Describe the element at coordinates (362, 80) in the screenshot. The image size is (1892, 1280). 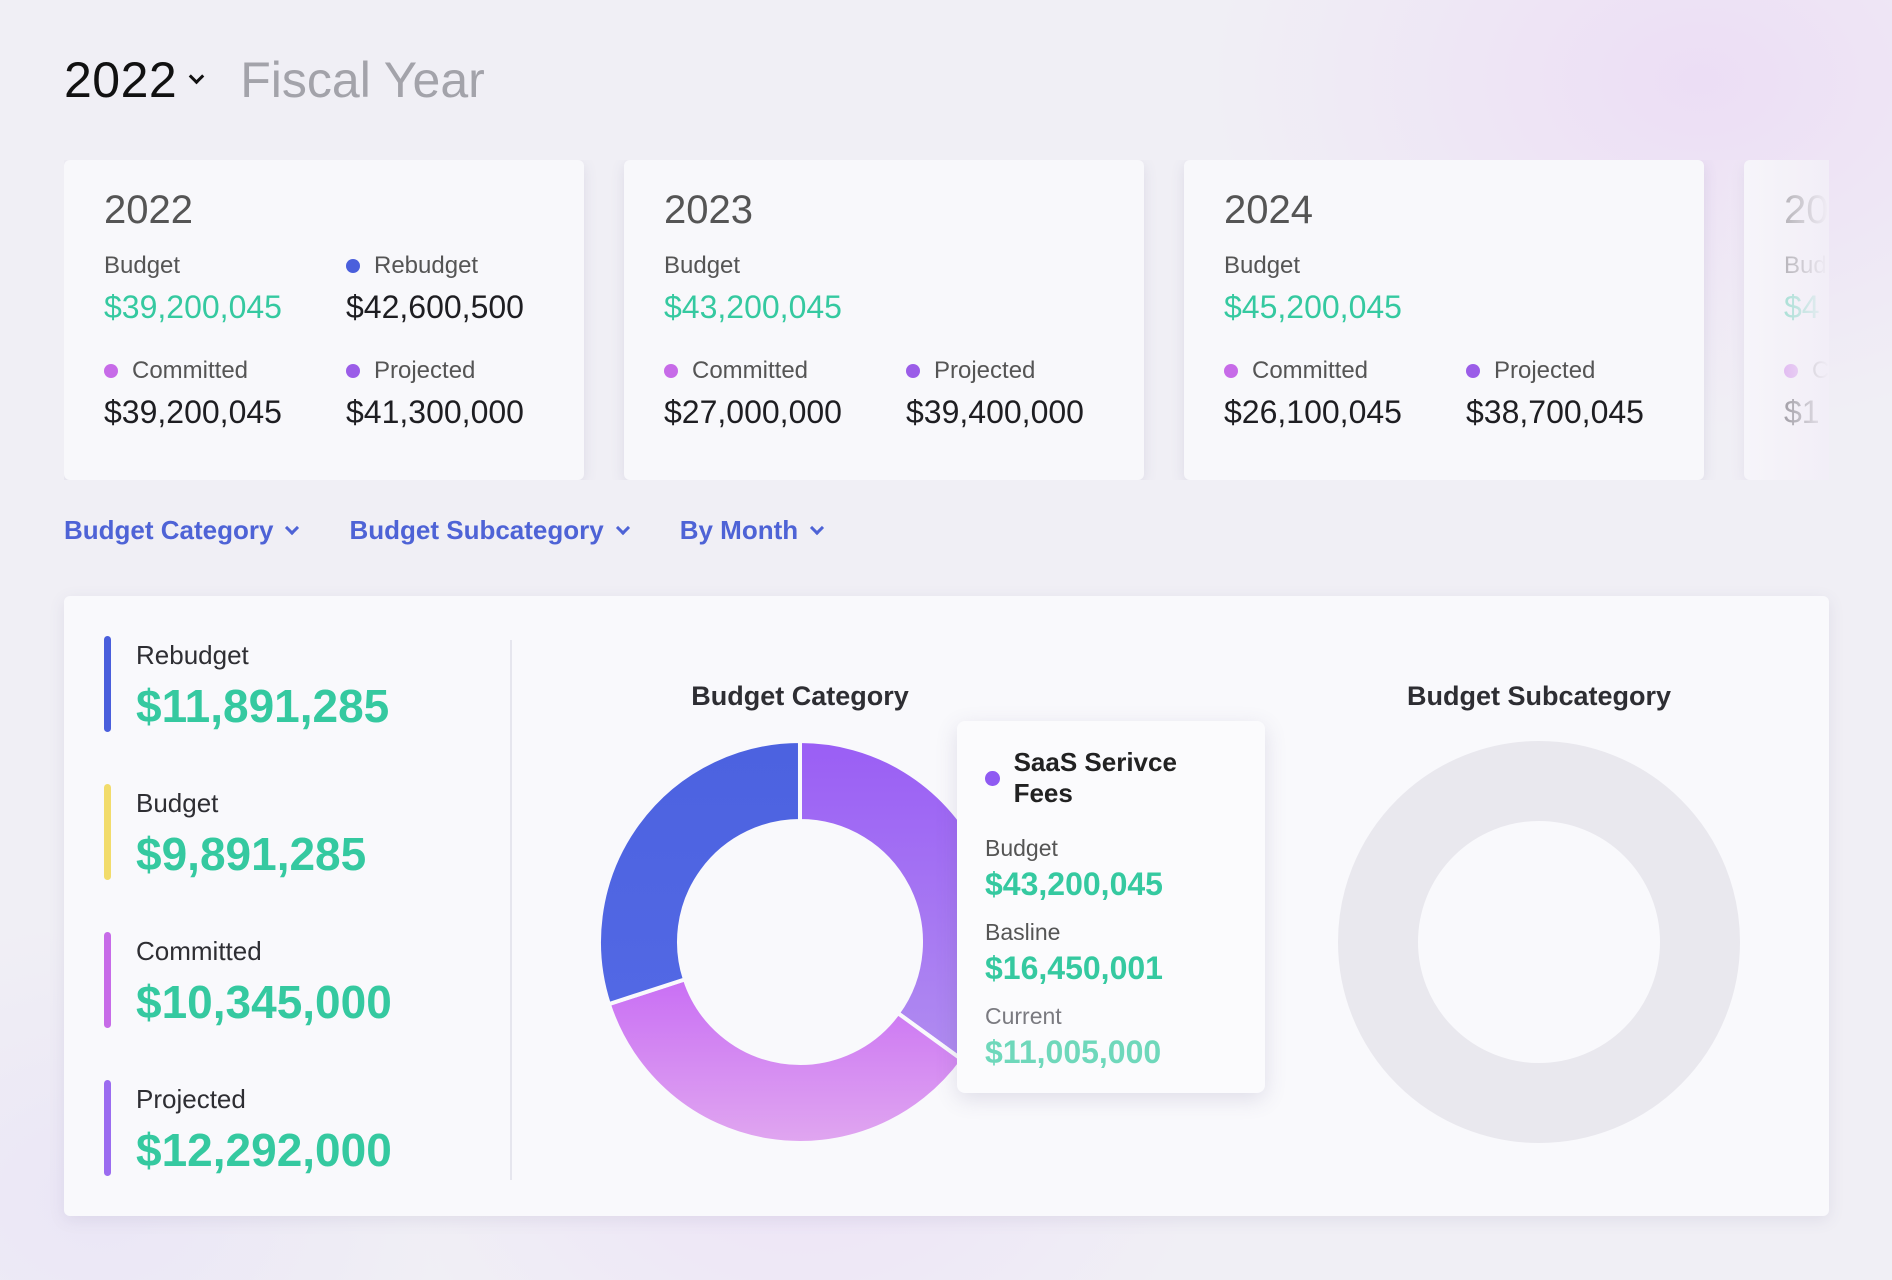
I see `page-title: Fiscal Year` at that location.